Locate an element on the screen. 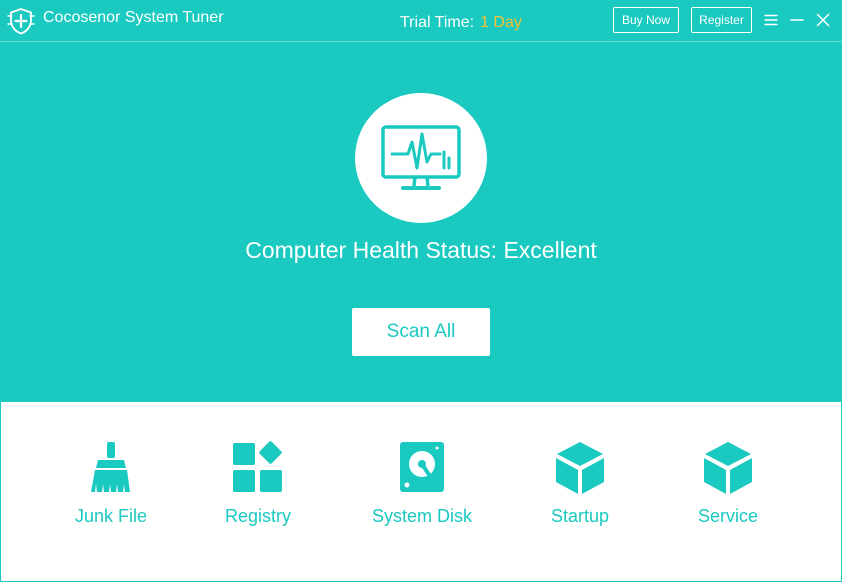 This screenshot has height=582, width=842. trial-time: Trial Time: 1 Day is located at coordinates (461, 23).